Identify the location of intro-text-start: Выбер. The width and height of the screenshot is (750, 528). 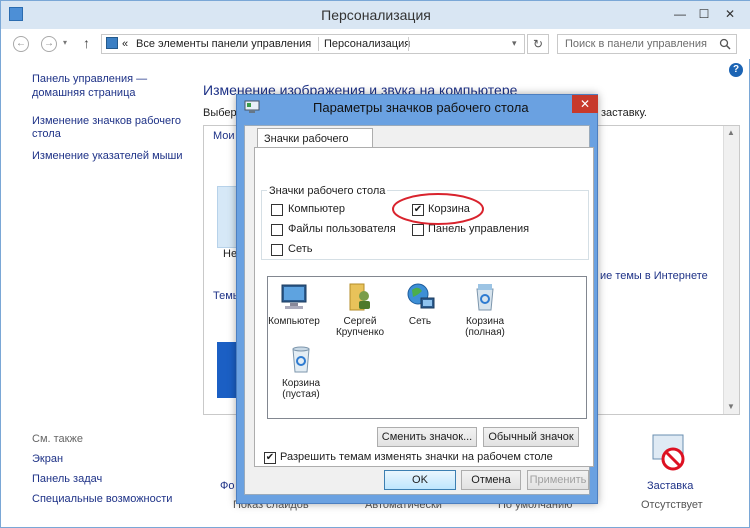
(220, 113).